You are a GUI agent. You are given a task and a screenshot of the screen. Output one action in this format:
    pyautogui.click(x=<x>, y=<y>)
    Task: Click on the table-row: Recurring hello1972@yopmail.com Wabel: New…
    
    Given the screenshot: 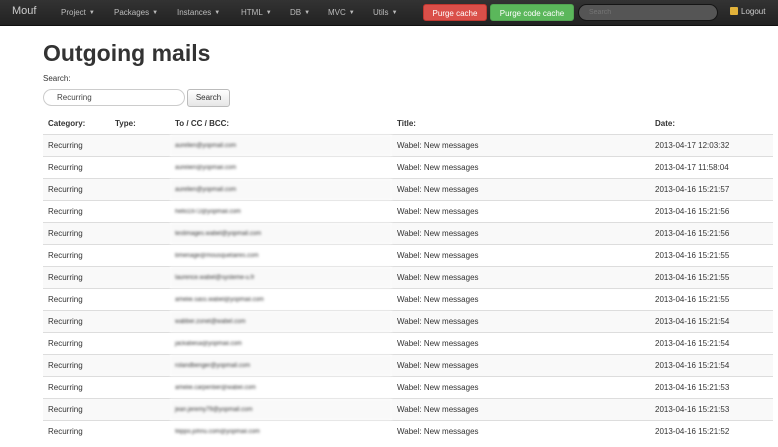 What is the action you would take?
    pyautogui.click(x=408, y=211)
    